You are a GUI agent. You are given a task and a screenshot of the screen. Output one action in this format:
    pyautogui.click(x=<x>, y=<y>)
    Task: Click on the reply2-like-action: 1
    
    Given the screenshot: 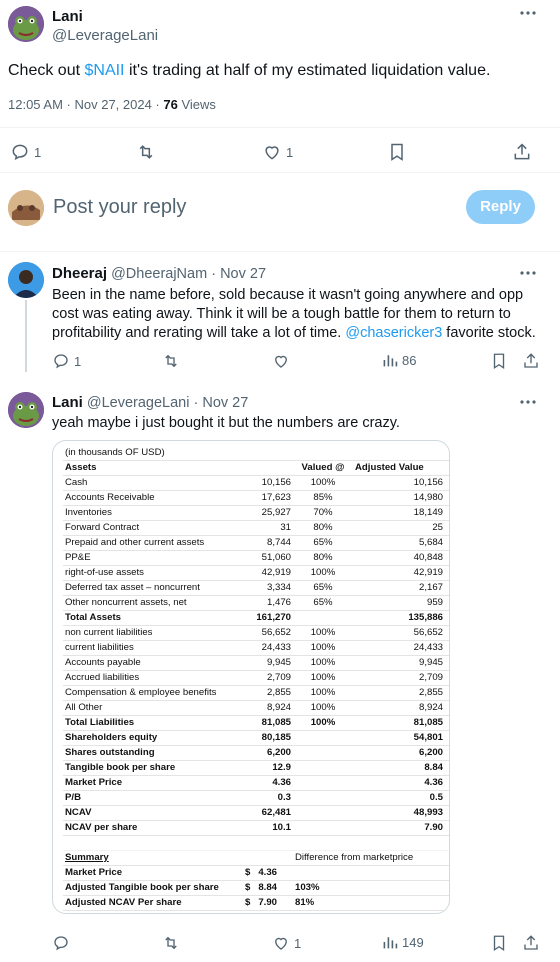 What is the action you would take?
    pyautogui.click(x=286, y=943)
    